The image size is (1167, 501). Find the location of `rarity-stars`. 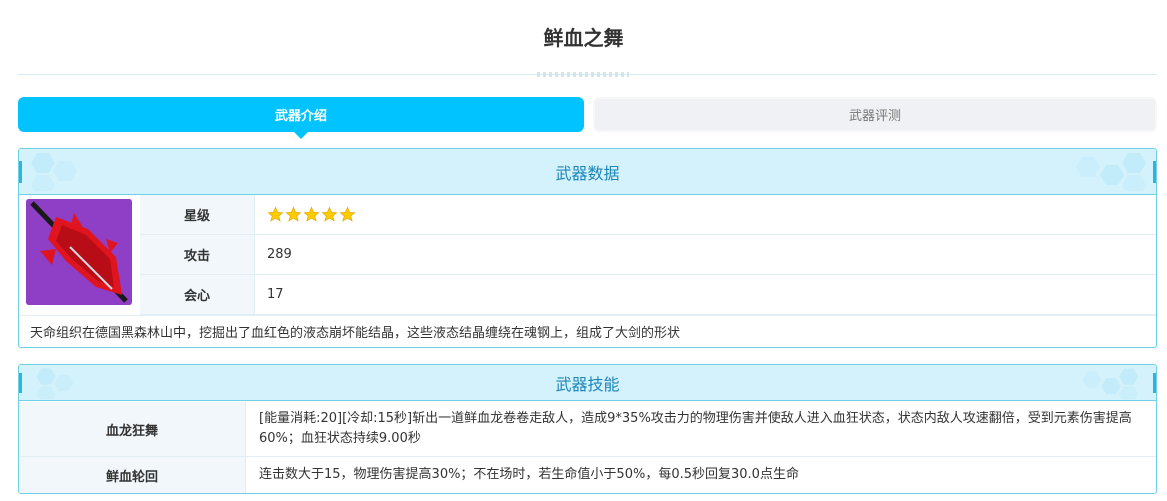

rarity-stars is located at coordinates (312, 214).